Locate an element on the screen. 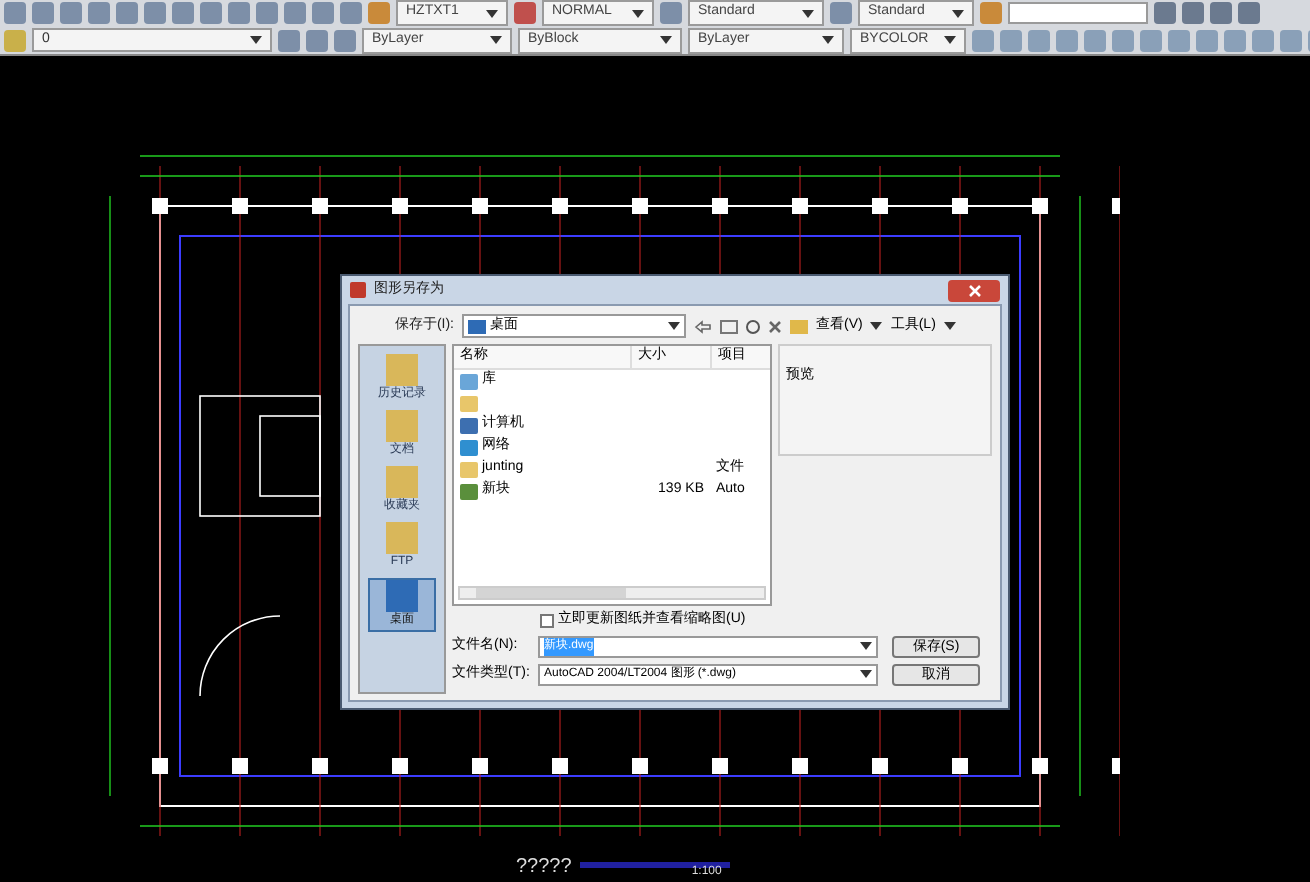 This screenshot has width=1310, height=882. back-icon is located at coordinates (703, 326).